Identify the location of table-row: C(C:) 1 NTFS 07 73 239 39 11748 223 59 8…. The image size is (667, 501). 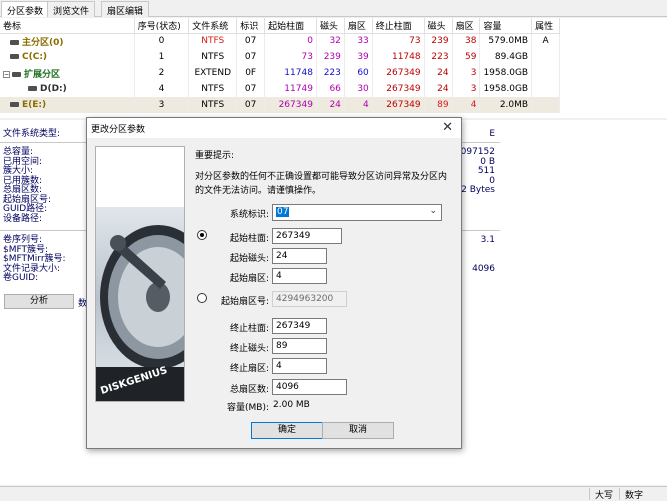
(280, 57).